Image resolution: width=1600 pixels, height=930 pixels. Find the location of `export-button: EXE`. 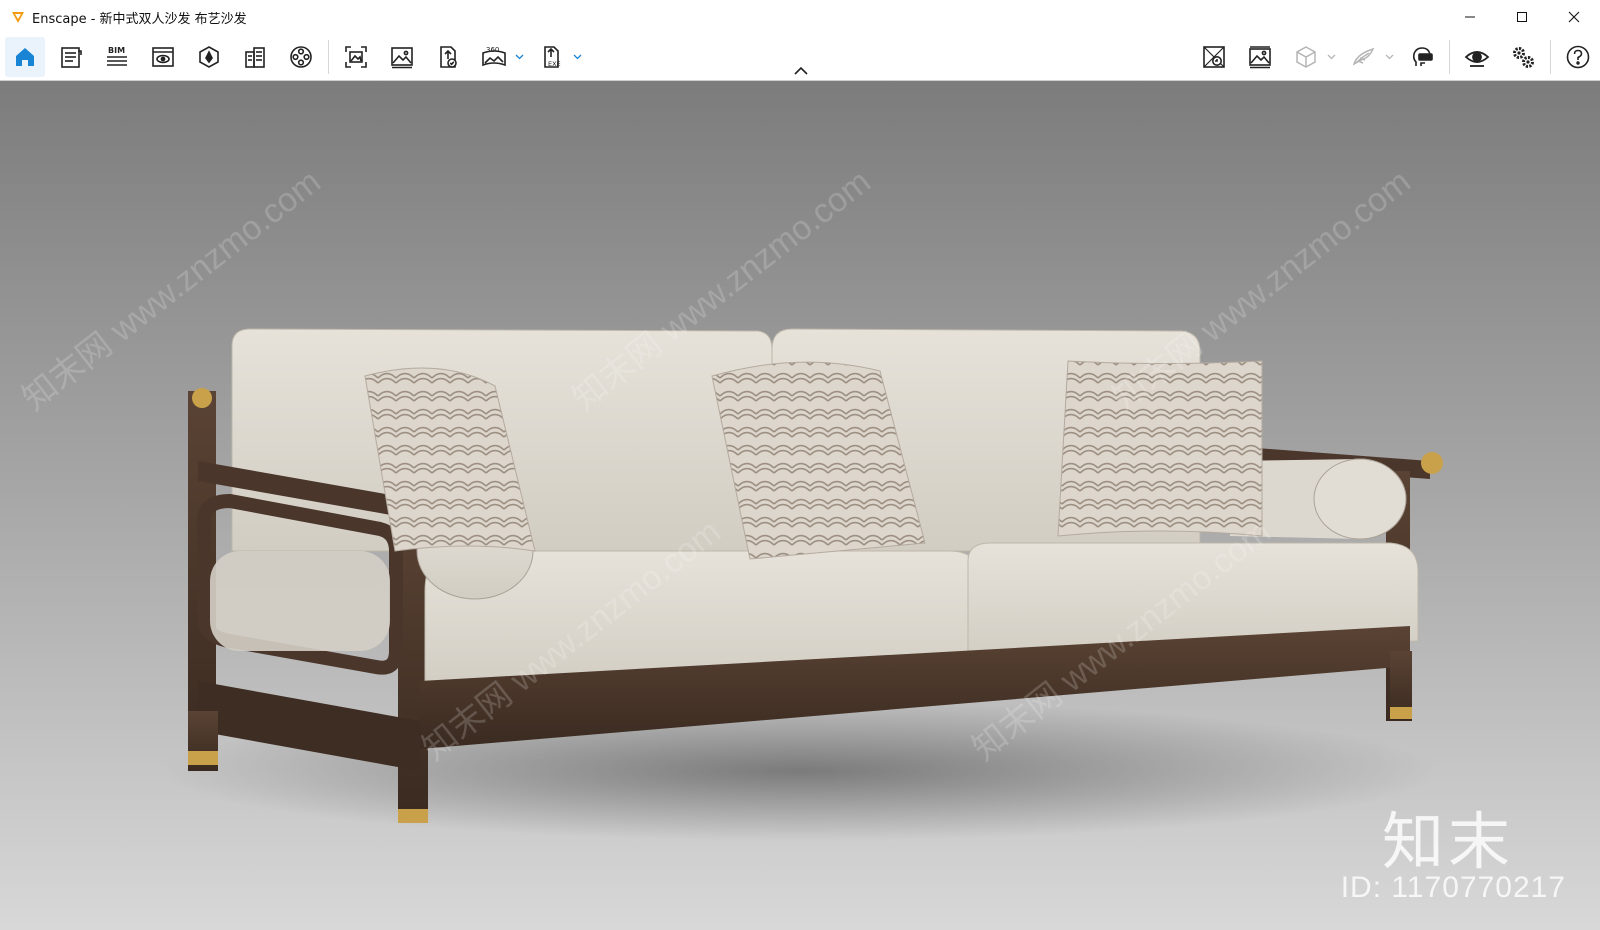

export-button: EXE is located at coordinates (552, 57).